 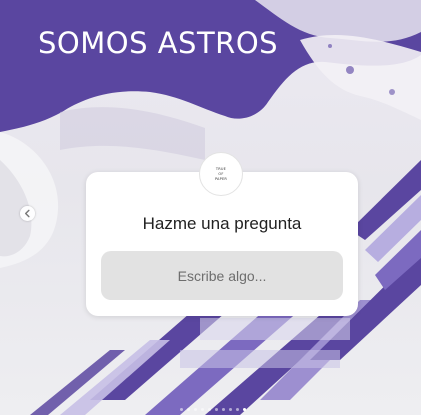 I want to click on chevron-left-icon, so click(x=27, y=213).